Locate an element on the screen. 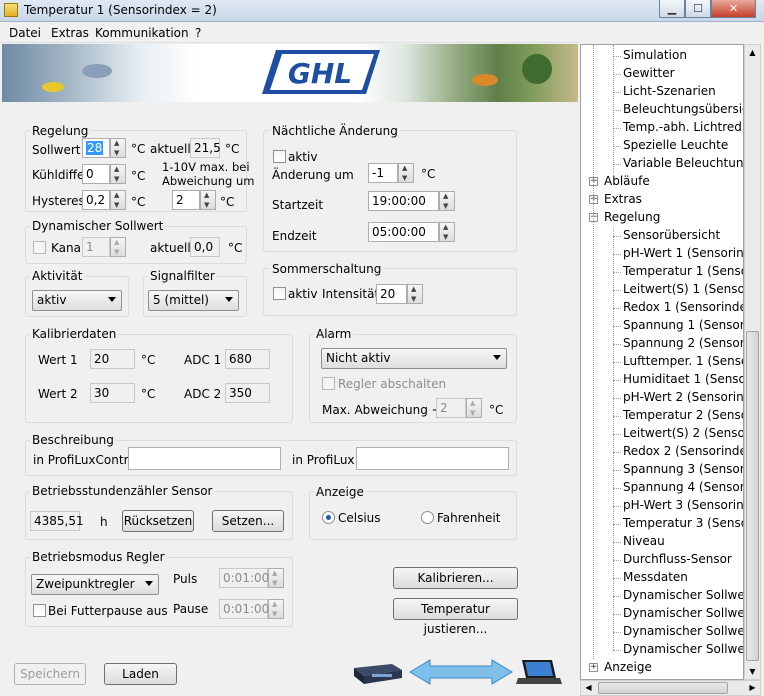 Image resolution: width=764 pixels, height=696 pixels. signalfilter-select: 5 (mittel) is located at coordinates (193, 300).